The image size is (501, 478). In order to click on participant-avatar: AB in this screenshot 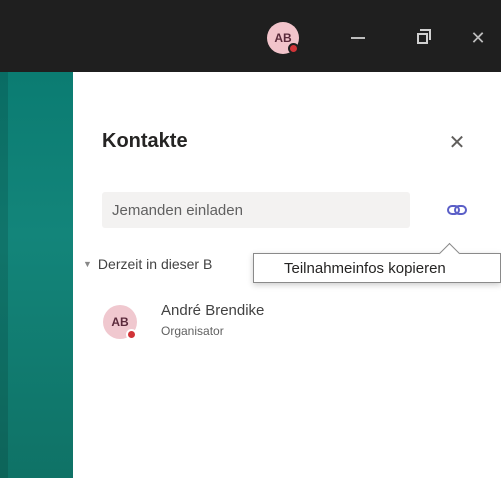, I will do `click(120, 322)`.